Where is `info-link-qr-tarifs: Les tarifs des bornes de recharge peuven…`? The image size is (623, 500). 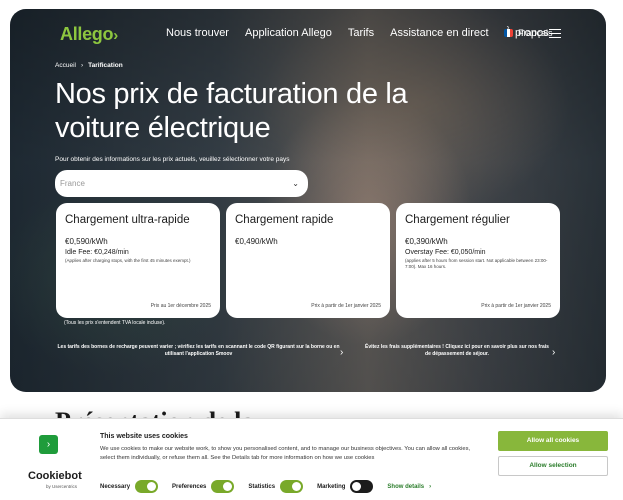
info-link-qr-tarifs: Les tarifs des bornes de recharge peuven… is located at coordinates (198, 351).